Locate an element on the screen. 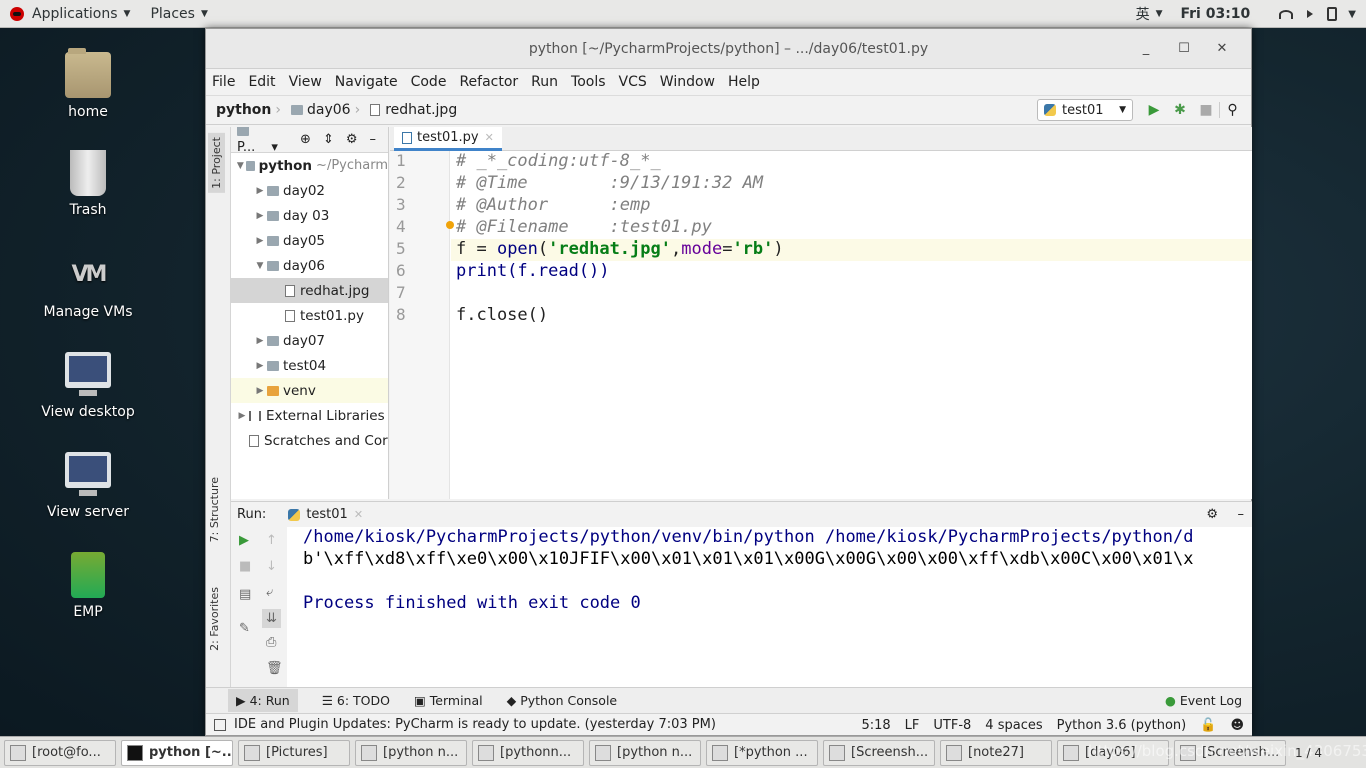 The width and height of the screenshot is (1366, 768). menu-view: View is located at coordinates (305, 82).